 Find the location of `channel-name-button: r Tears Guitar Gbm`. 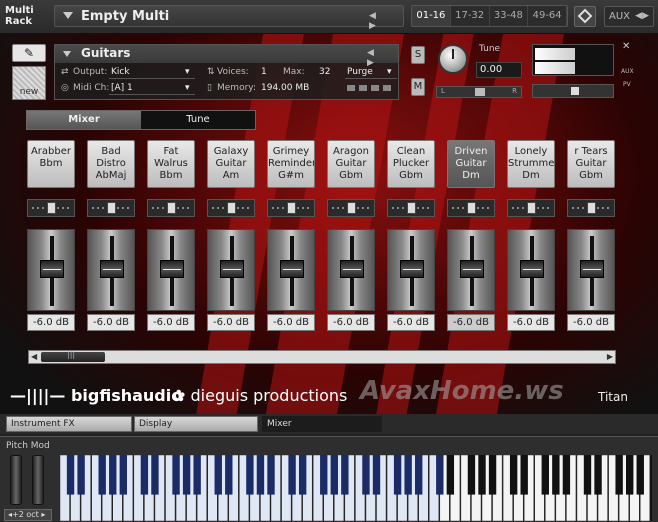

channel-name-button: r Tears Guitar Gbm is located at coordinates (591, 164).